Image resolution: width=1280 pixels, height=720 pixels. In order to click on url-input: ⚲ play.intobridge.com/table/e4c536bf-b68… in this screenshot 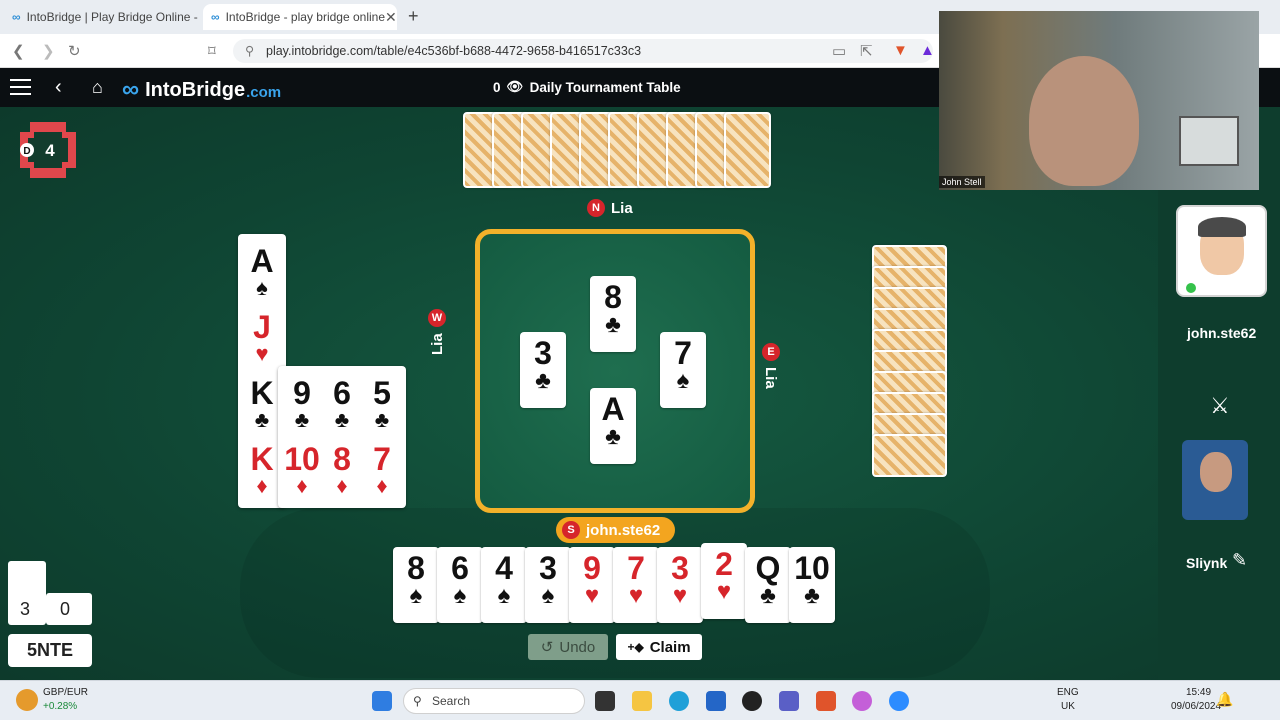, I will do `click(583, 51)`.